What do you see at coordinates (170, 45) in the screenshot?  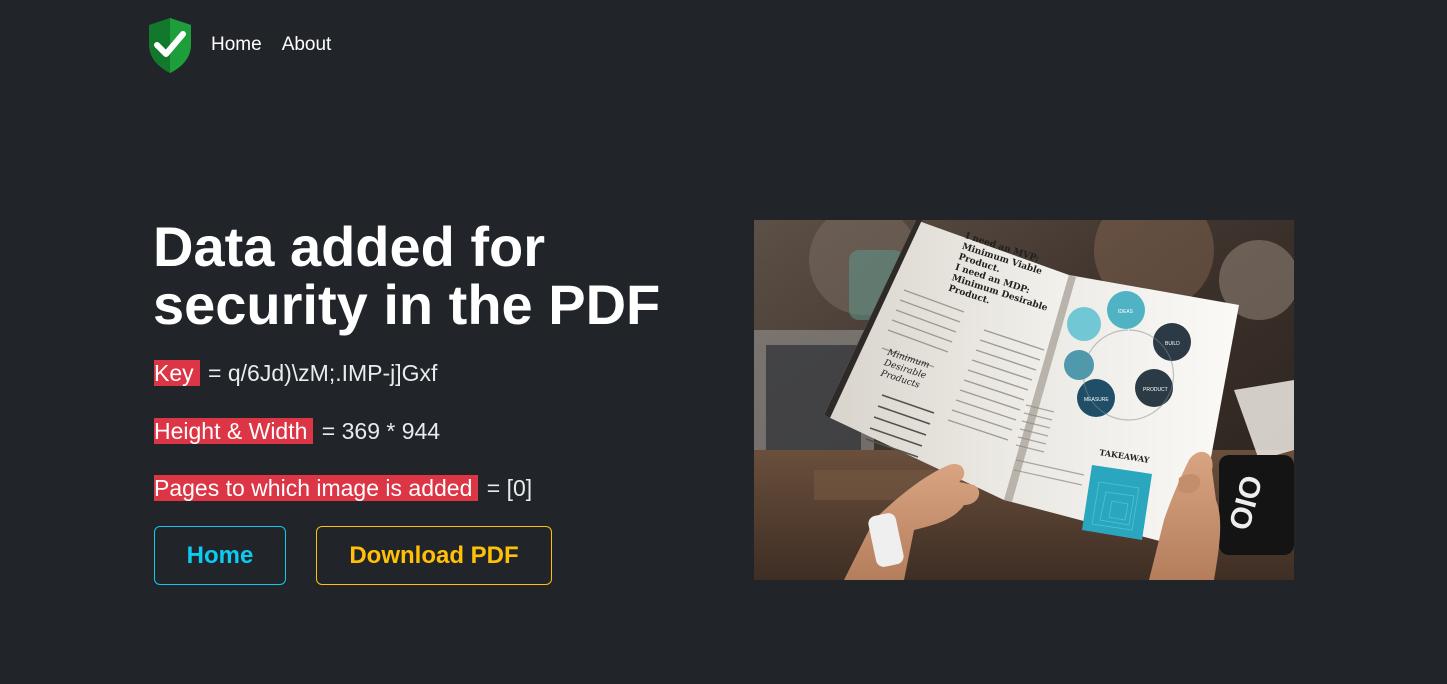 I see `shield-check-icon` at bounding box center [170, 45].